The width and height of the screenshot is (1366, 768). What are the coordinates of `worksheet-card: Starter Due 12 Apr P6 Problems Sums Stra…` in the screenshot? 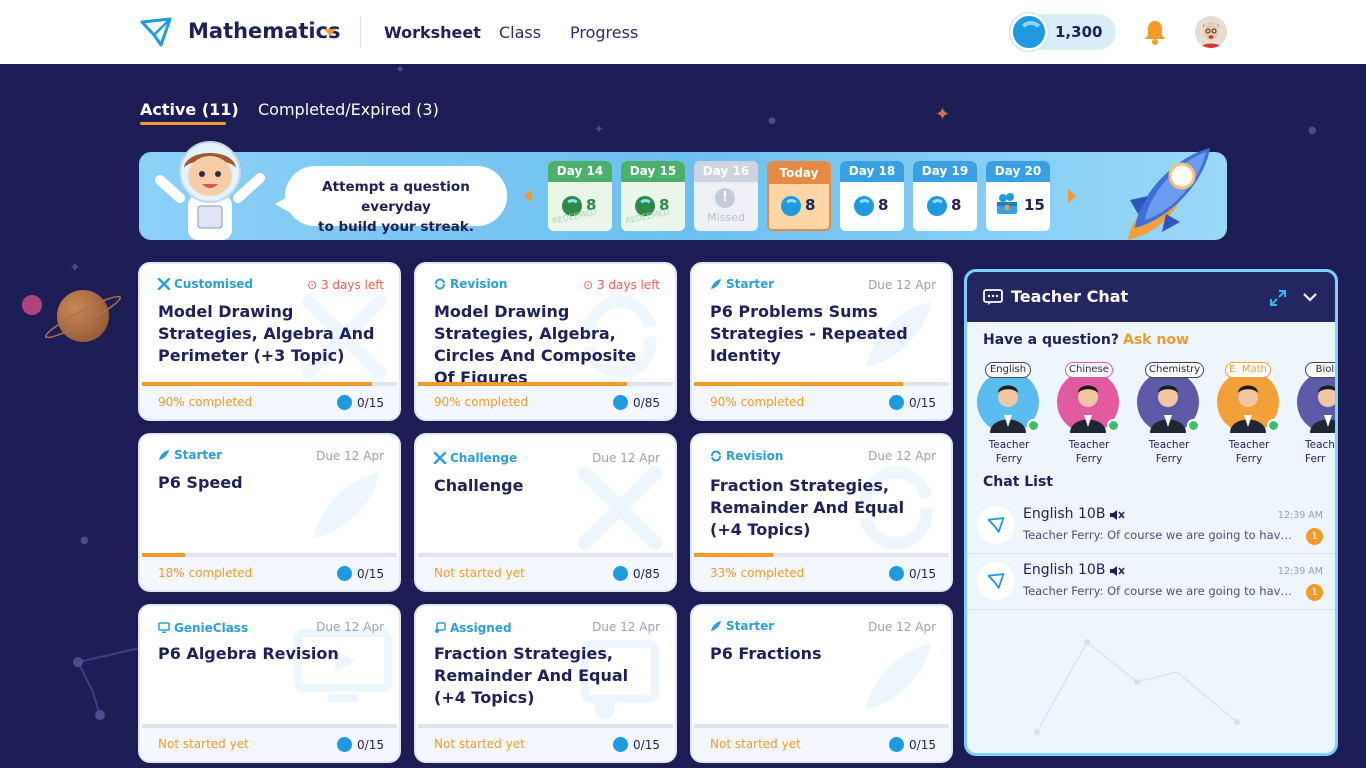 It's located at (821, 341).